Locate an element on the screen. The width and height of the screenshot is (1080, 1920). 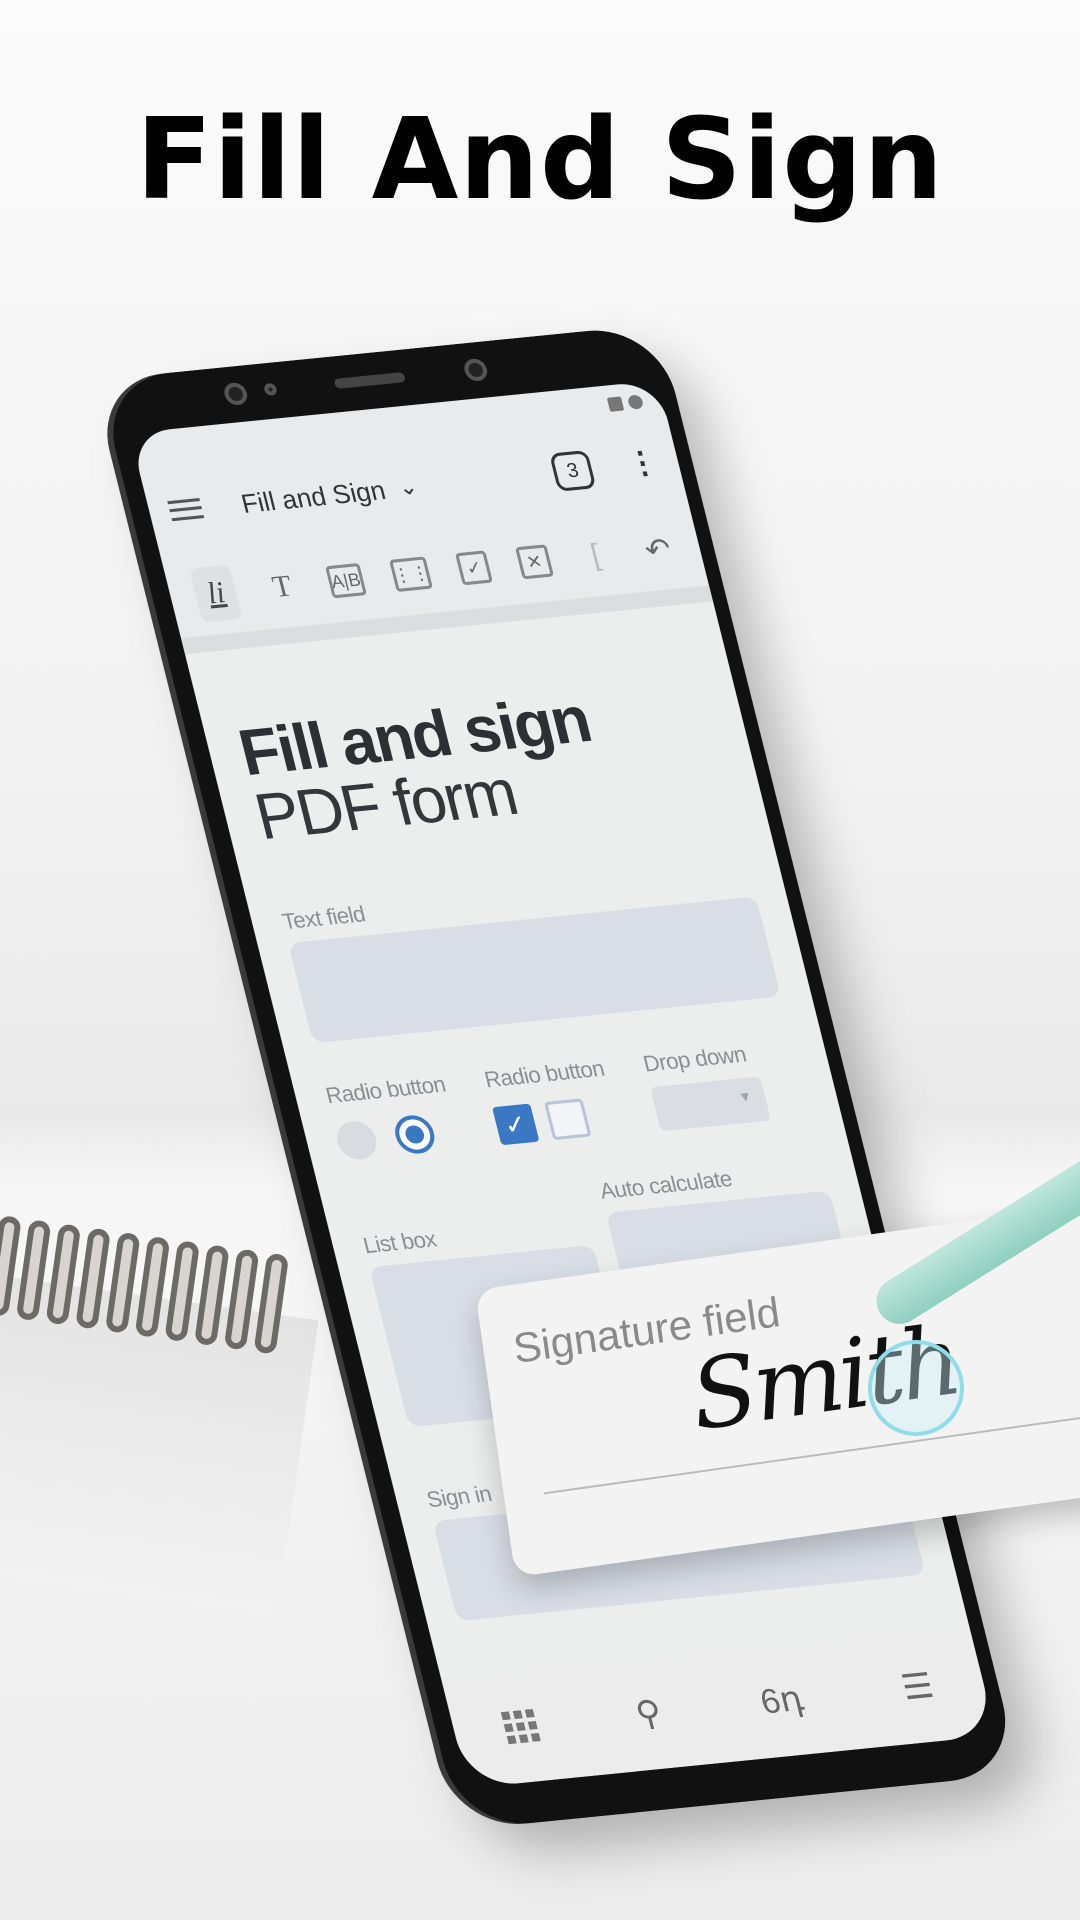
comb-field-icon: A|B is located at coordinates (346, 580).